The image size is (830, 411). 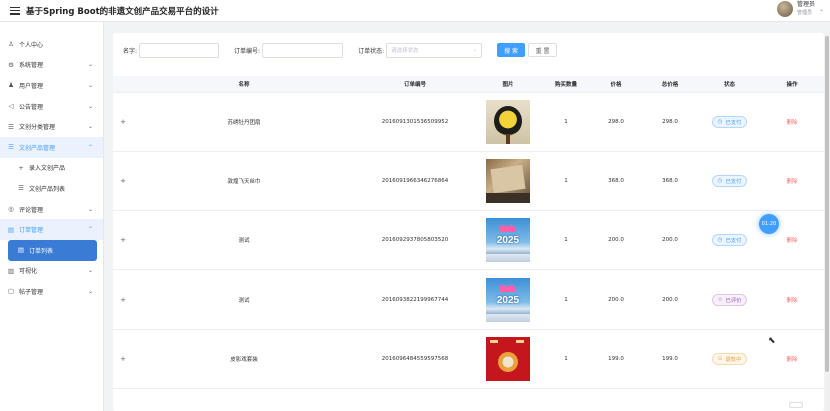 What do you see at coordinates (11, 270) in the screenshot?
I see `chart-icon: ▥` at bounding box center [11, 270].